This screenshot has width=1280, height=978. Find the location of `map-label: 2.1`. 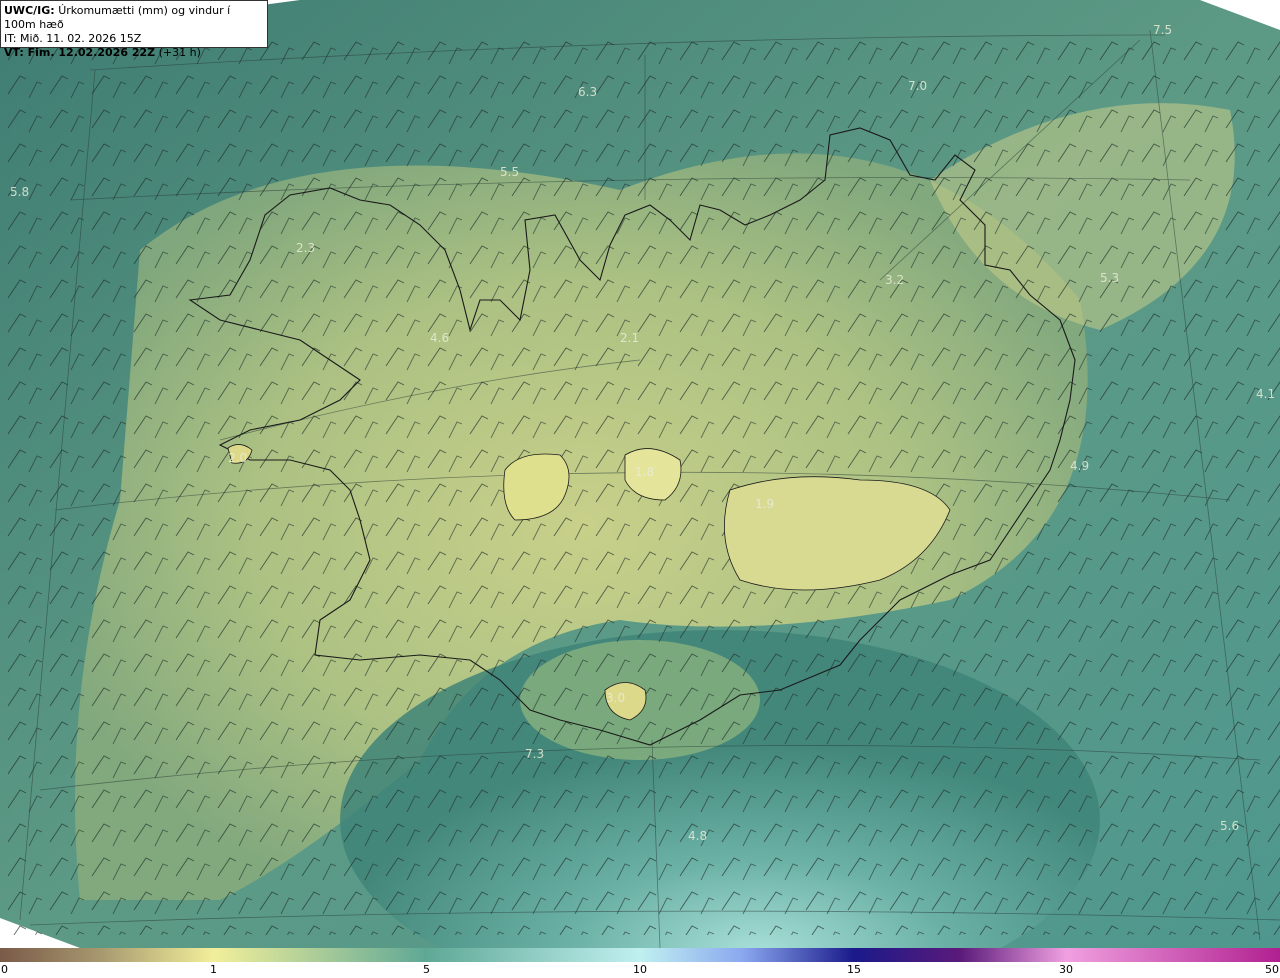

map-label: 2.1 is located at coordinates (629, 338).